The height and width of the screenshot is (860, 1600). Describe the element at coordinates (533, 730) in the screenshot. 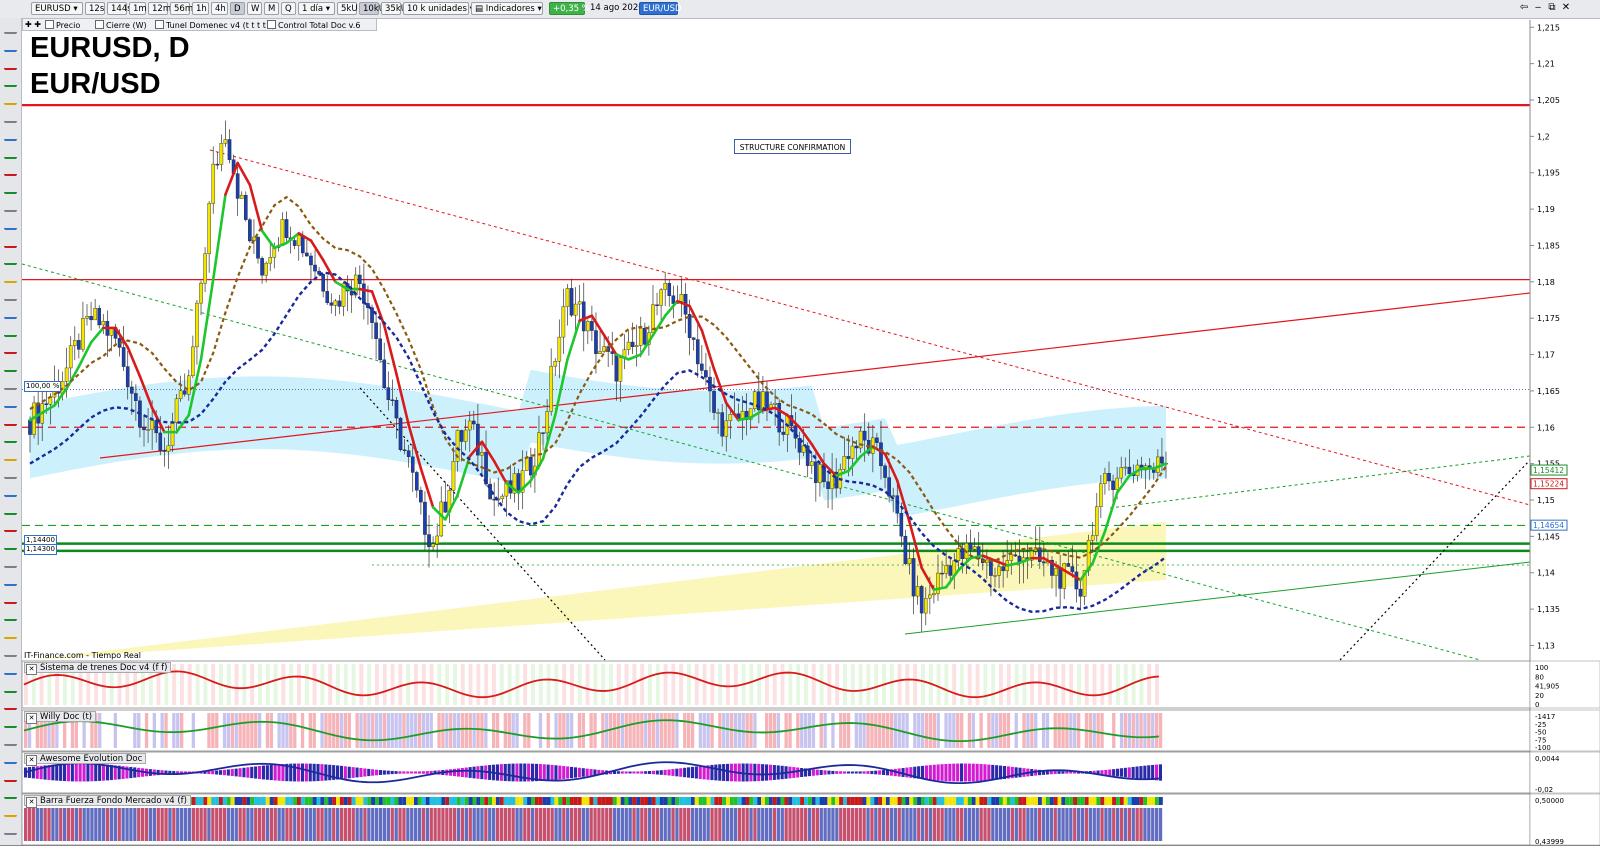

I see `willy-bar` at that location.